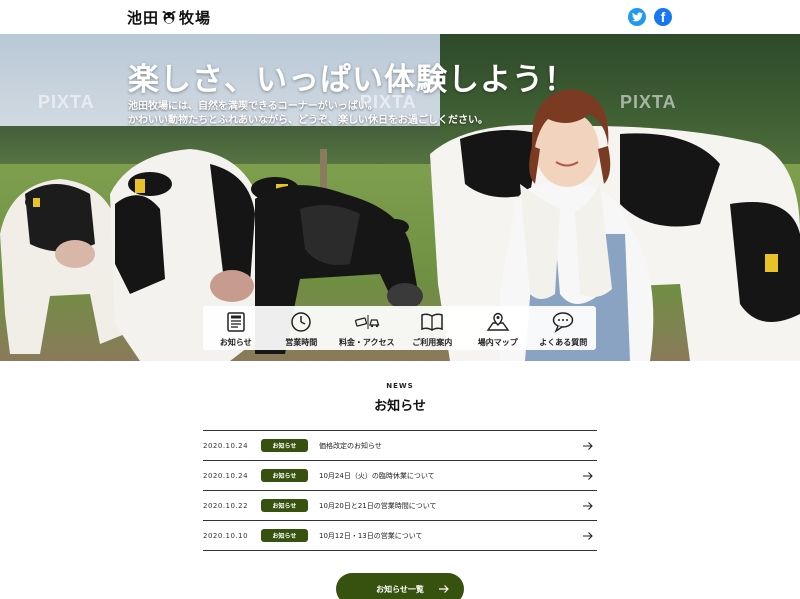 Image resolution: width=800 pixels, height=599 pixels. Describe the element at coordinates (366, 342) in the screenshot. I see `quicknav-label: 料金・アクセス` at that location.